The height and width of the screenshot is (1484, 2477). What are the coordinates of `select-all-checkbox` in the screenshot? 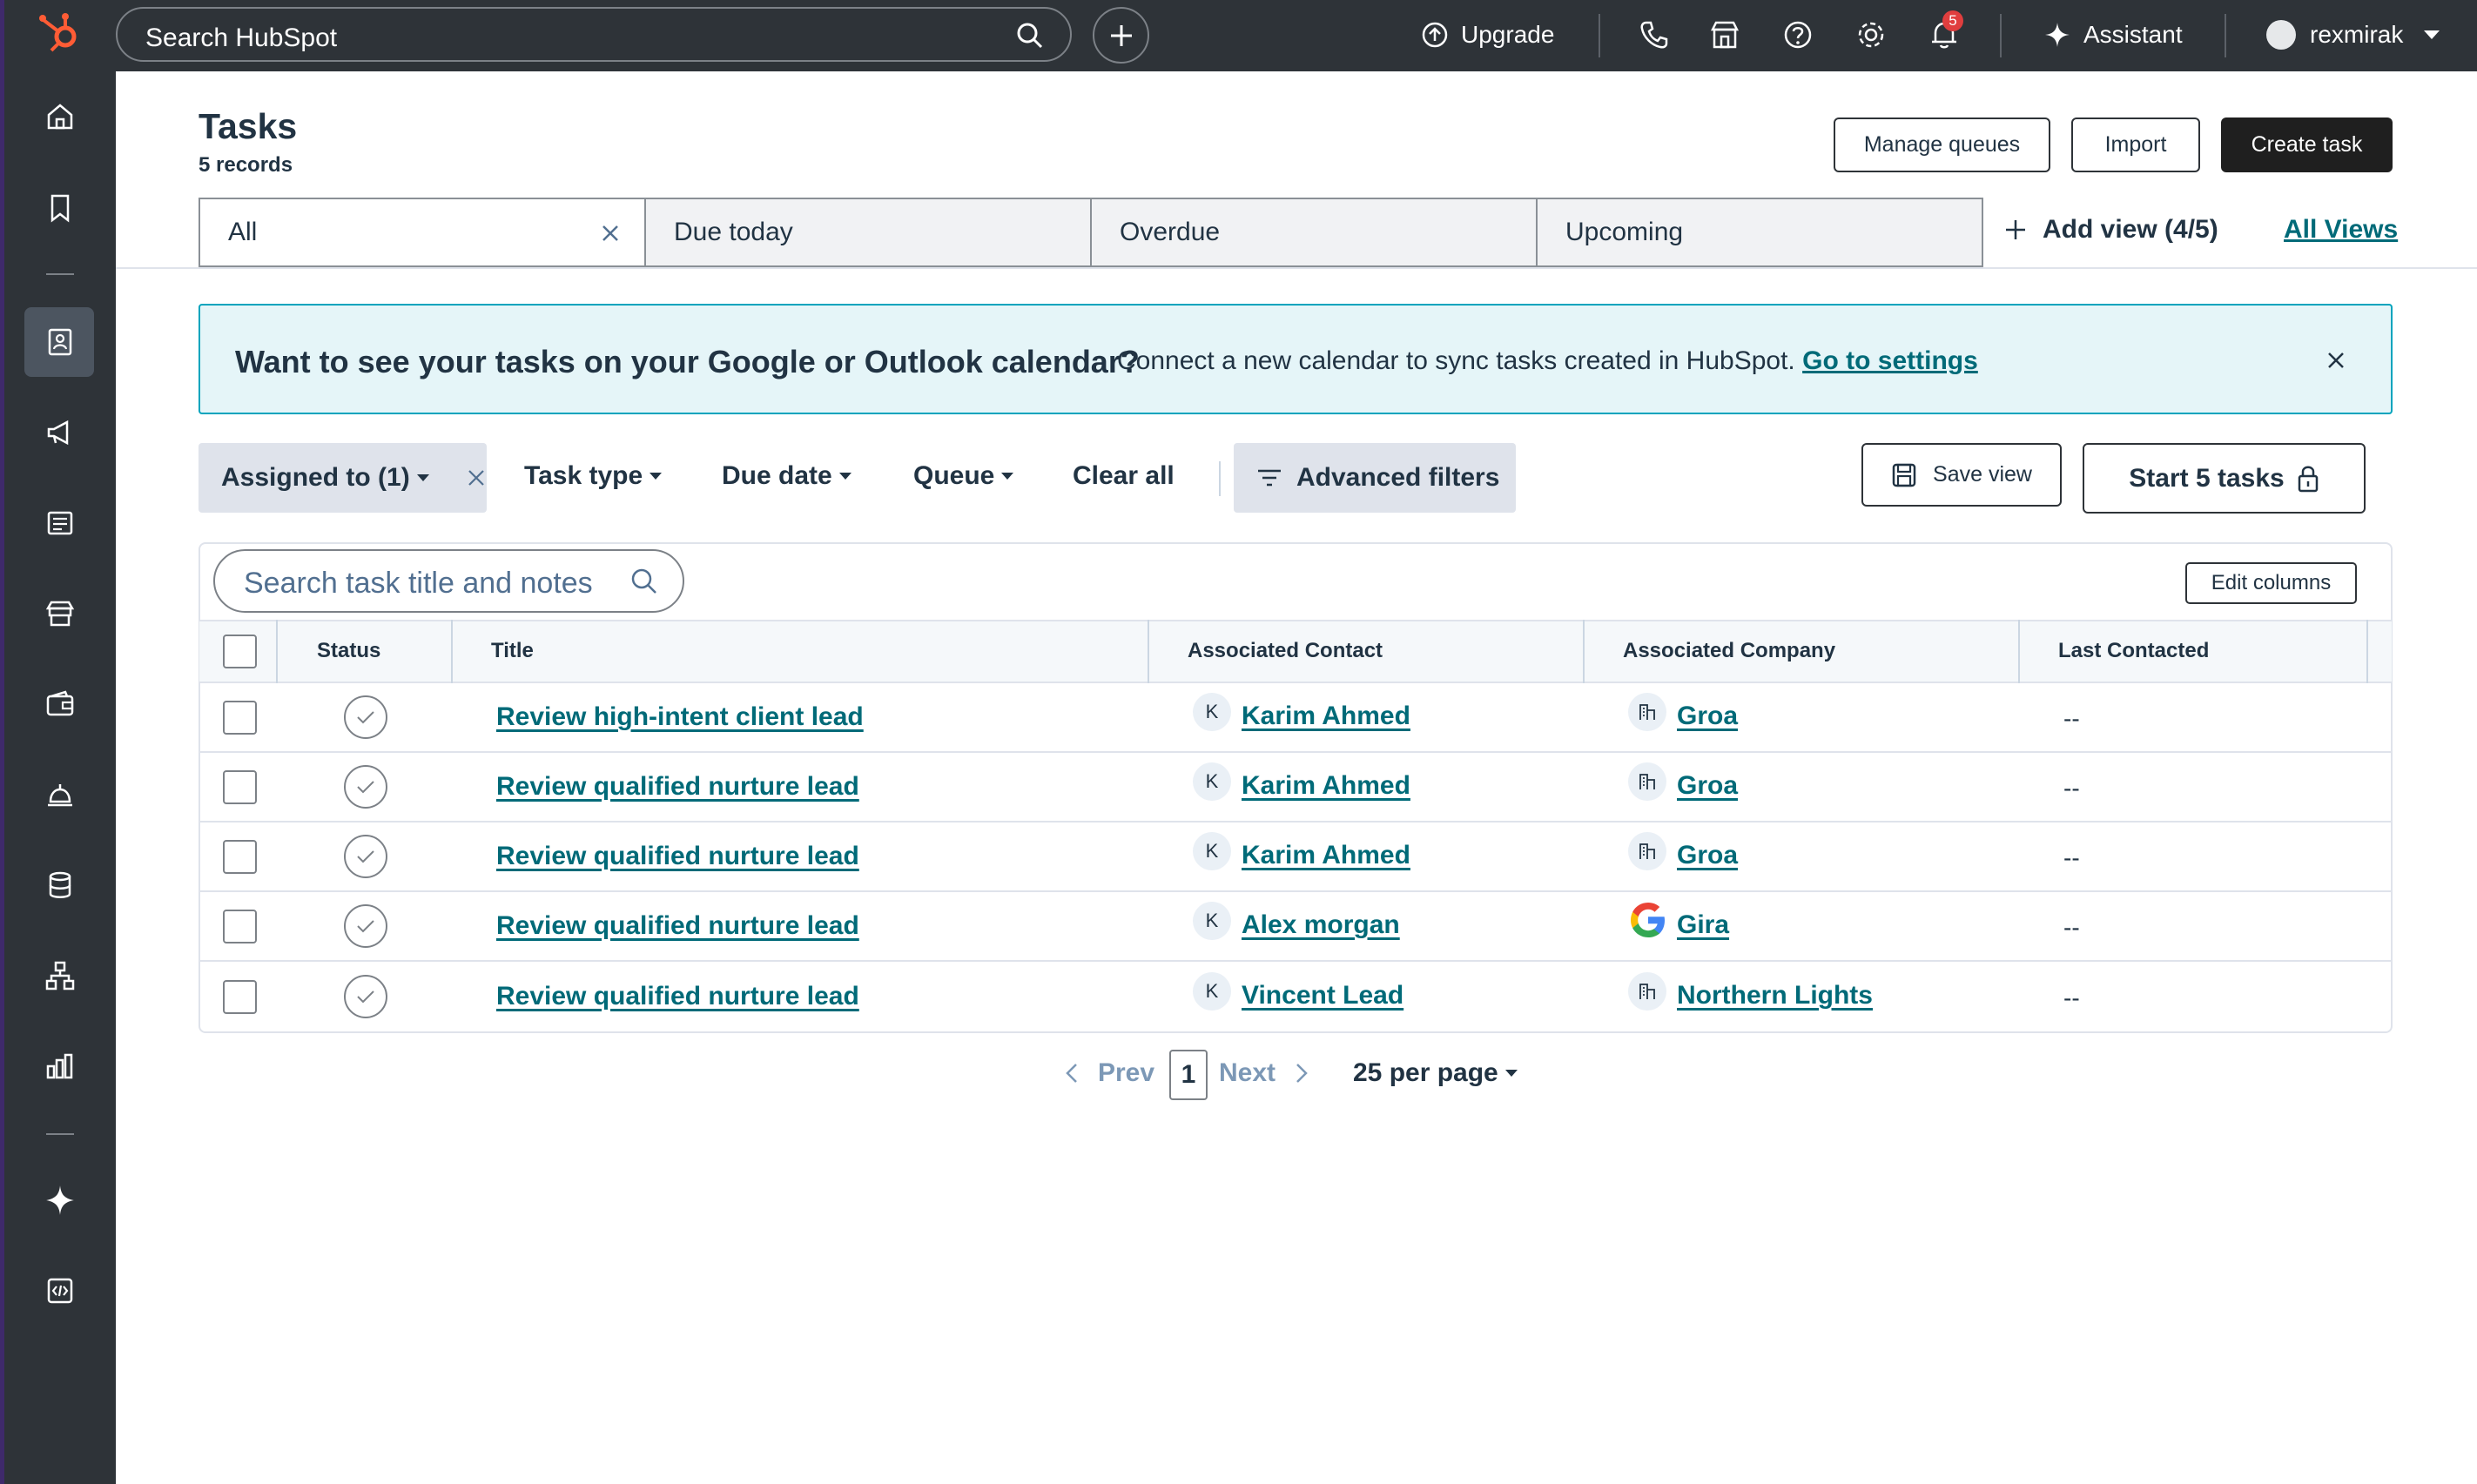 It's located at (240, 651).